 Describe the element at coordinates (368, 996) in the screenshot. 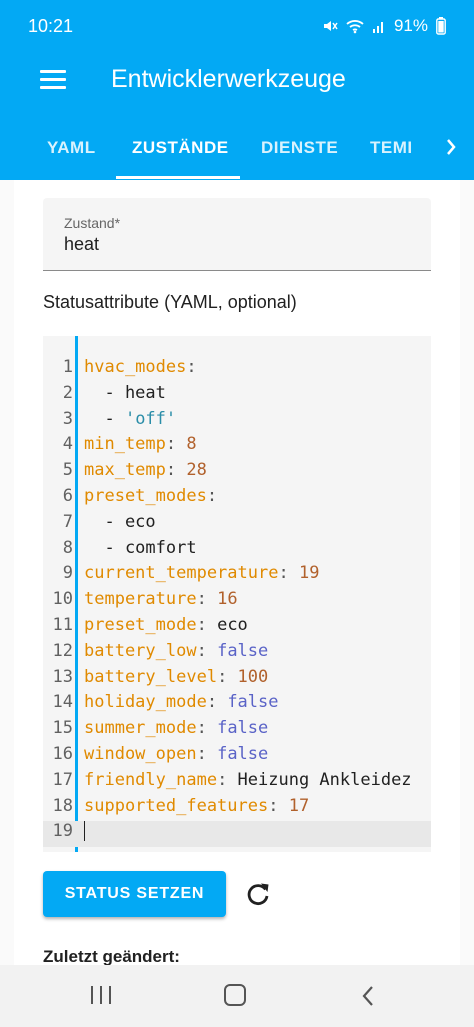

I see `back-icon` at that location.